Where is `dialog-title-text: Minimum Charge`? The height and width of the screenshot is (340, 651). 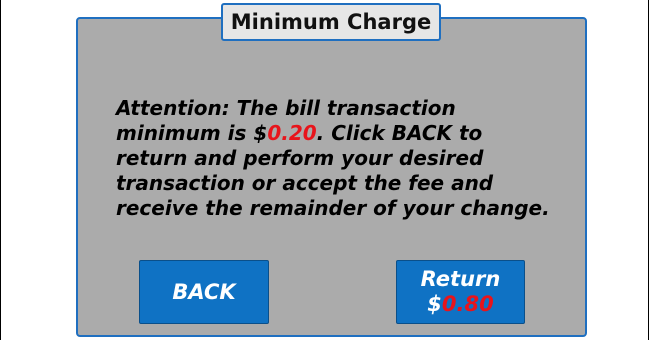 dialog-title-text: Minimum Charge is located at coordinates (331, 22).